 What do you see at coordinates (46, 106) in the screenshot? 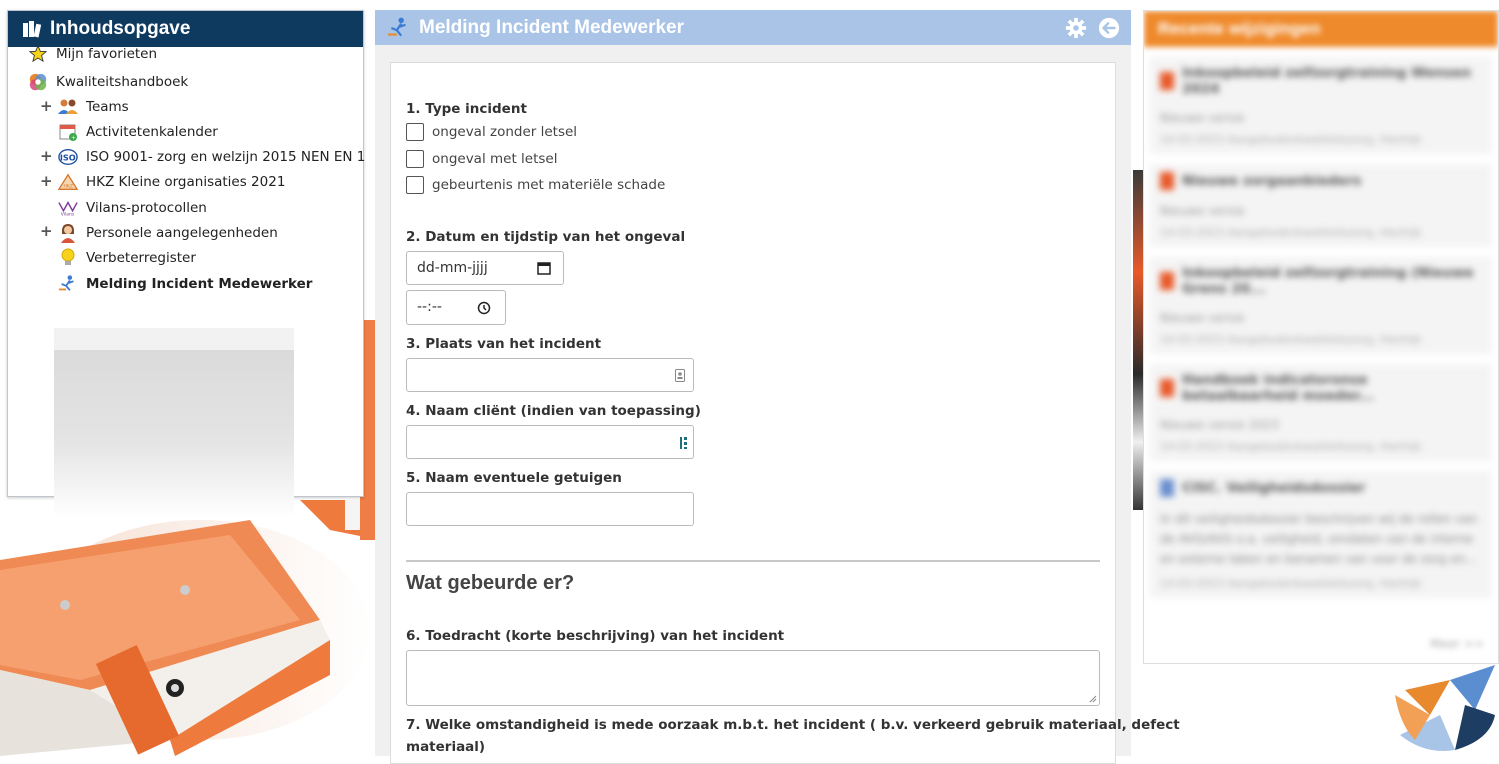
I see `expand-teams-icon: +` at bounding box center [46, 106].